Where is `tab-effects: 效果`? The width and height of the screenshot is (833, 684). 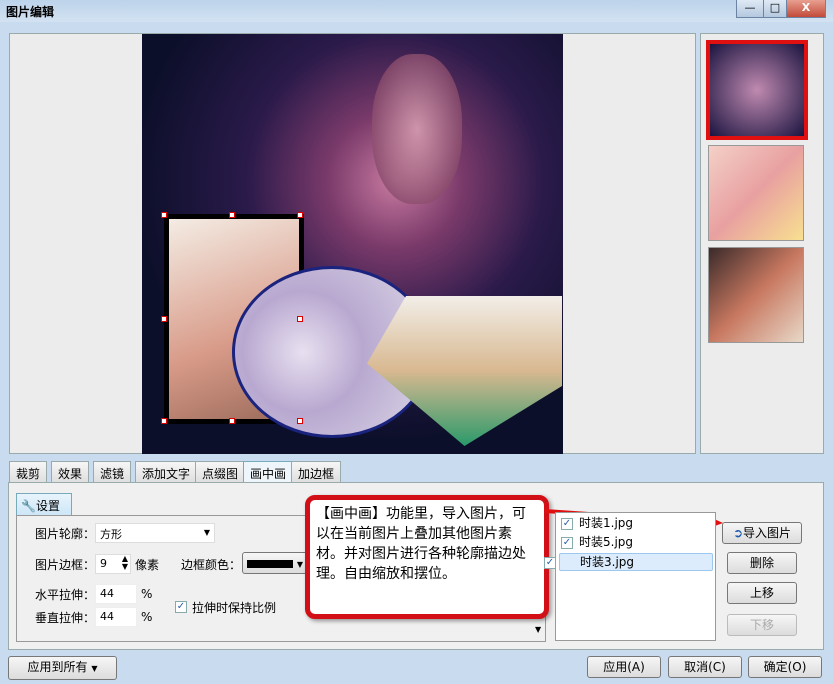
tab-effects: 效果 is located at coordinates (70, 472).